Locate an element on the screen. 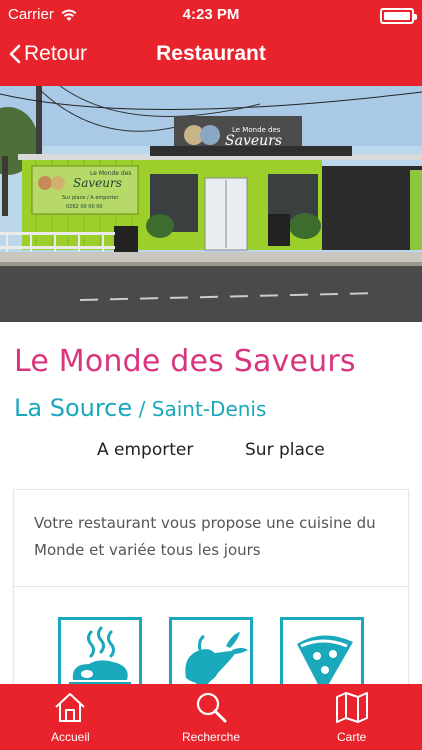 The image size is (422, 750). tab-recherche-label: Recherche is located at coordinates (211, 737).